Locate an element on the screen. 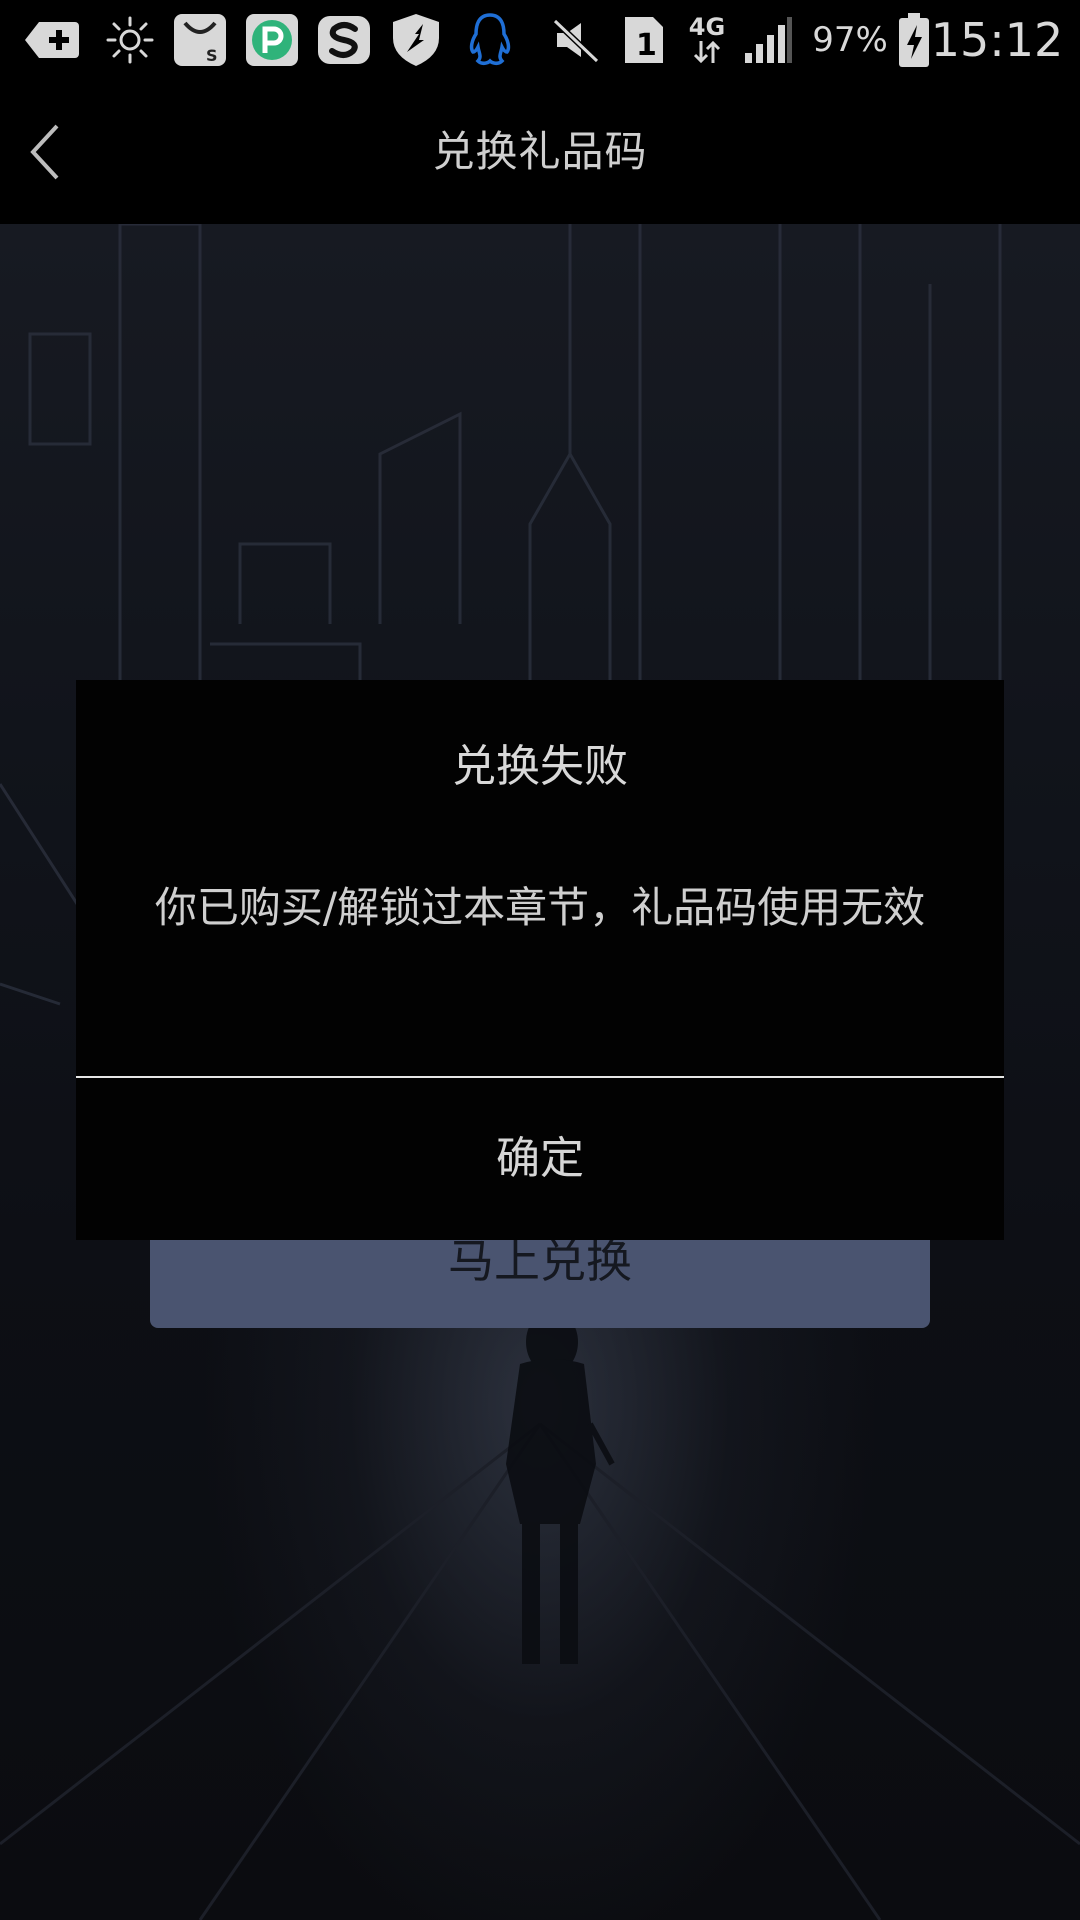 This screenshot has width=1080, height=1920. clock-time: 15:12 is located at coordinates (997, 40).